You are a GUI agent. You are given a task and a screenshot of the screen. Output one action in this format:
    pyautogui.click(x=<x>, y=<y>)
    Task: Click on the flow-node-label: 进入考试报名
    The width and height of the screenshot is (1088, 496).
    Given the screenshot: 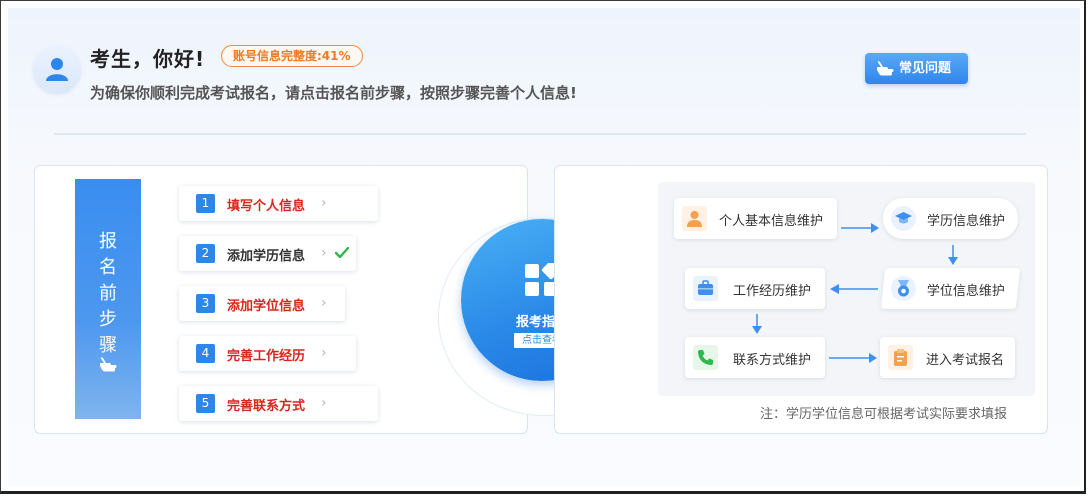 What is the action you would take?
    pyautogui.click(x=965, y=360)
    